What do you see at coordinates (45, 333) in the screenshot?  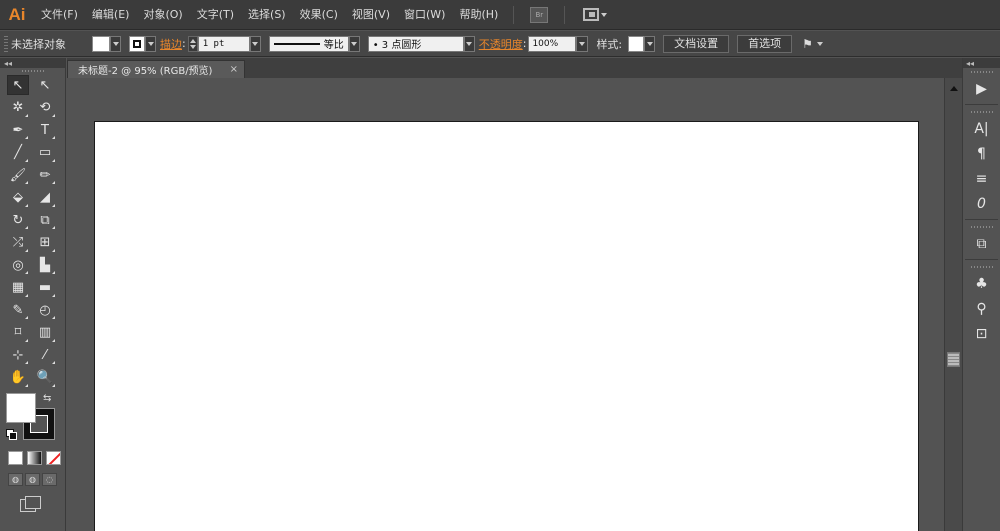 I see `column-graph-tool: ▥` at bounding box center [45, 333].